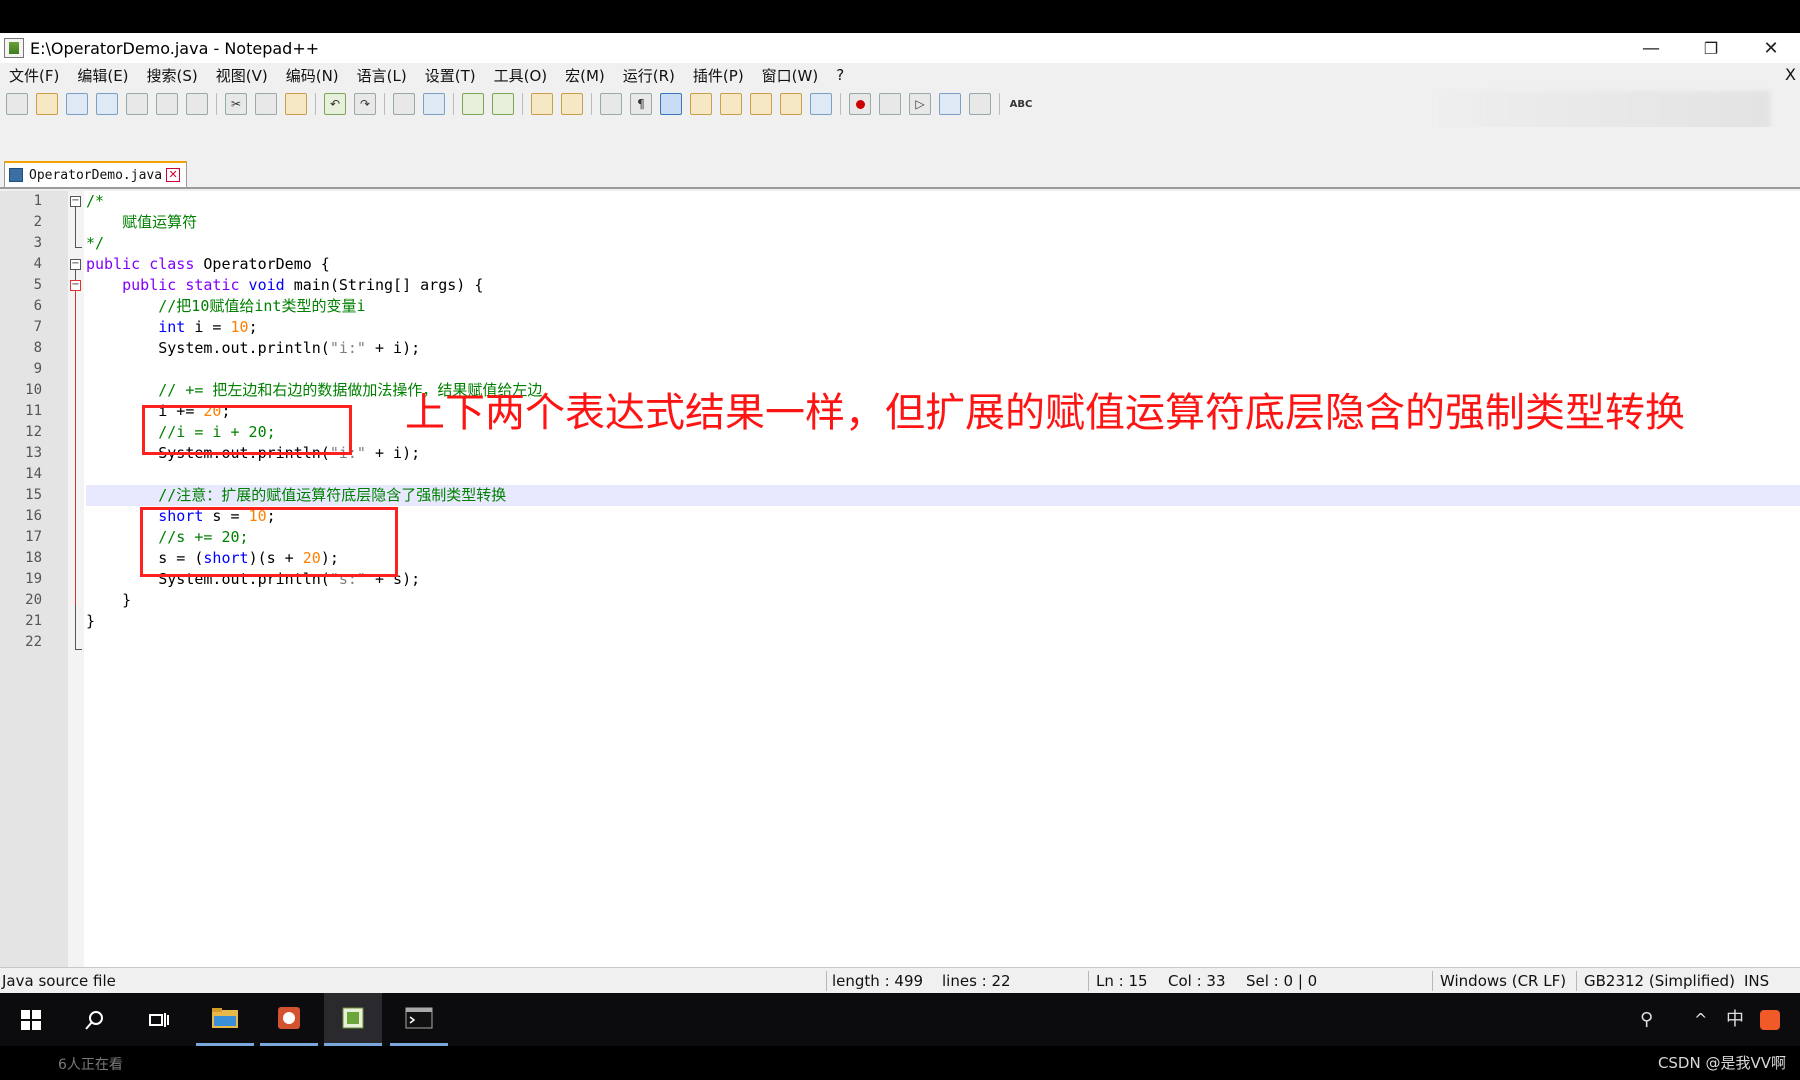 Image resolution: width=1800 pixels, height=1080 pixels. Describe the element at coordinates (78, 247) in the screenshot. I see `fold-end` at that location.